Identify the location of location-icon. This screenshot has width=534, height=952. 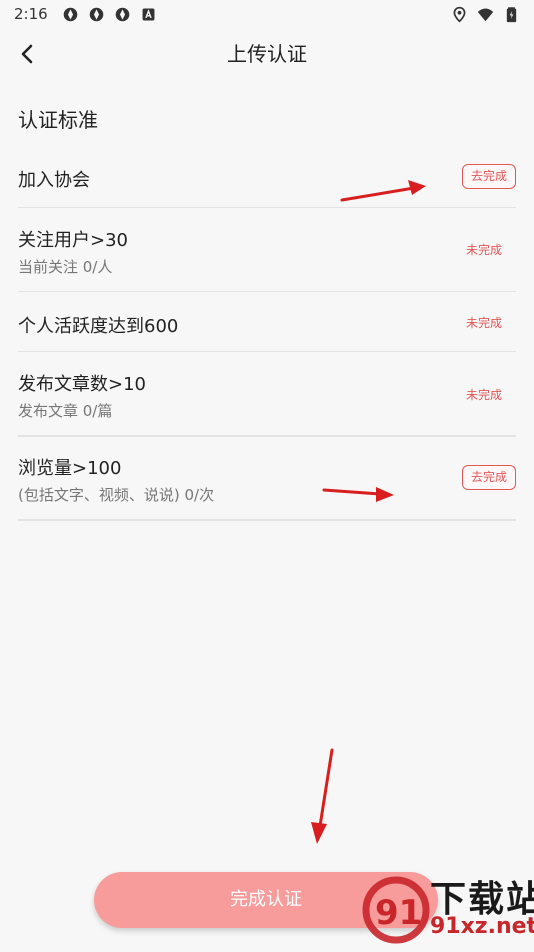
(459, 14).